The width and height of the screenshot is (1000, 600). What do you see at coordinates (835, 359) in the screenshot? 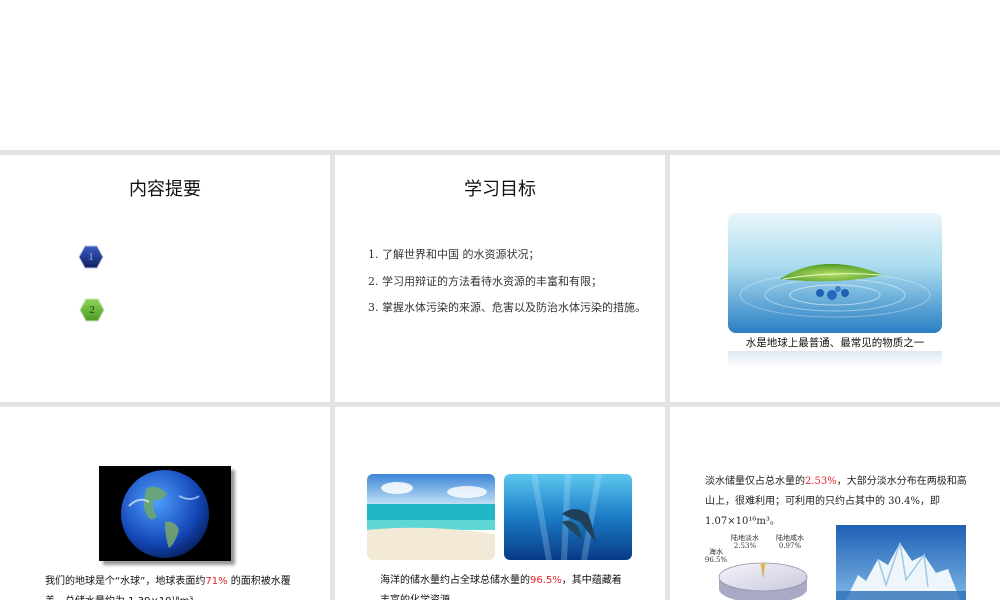
I see `image-reflection` at bounding box center [835, 359].